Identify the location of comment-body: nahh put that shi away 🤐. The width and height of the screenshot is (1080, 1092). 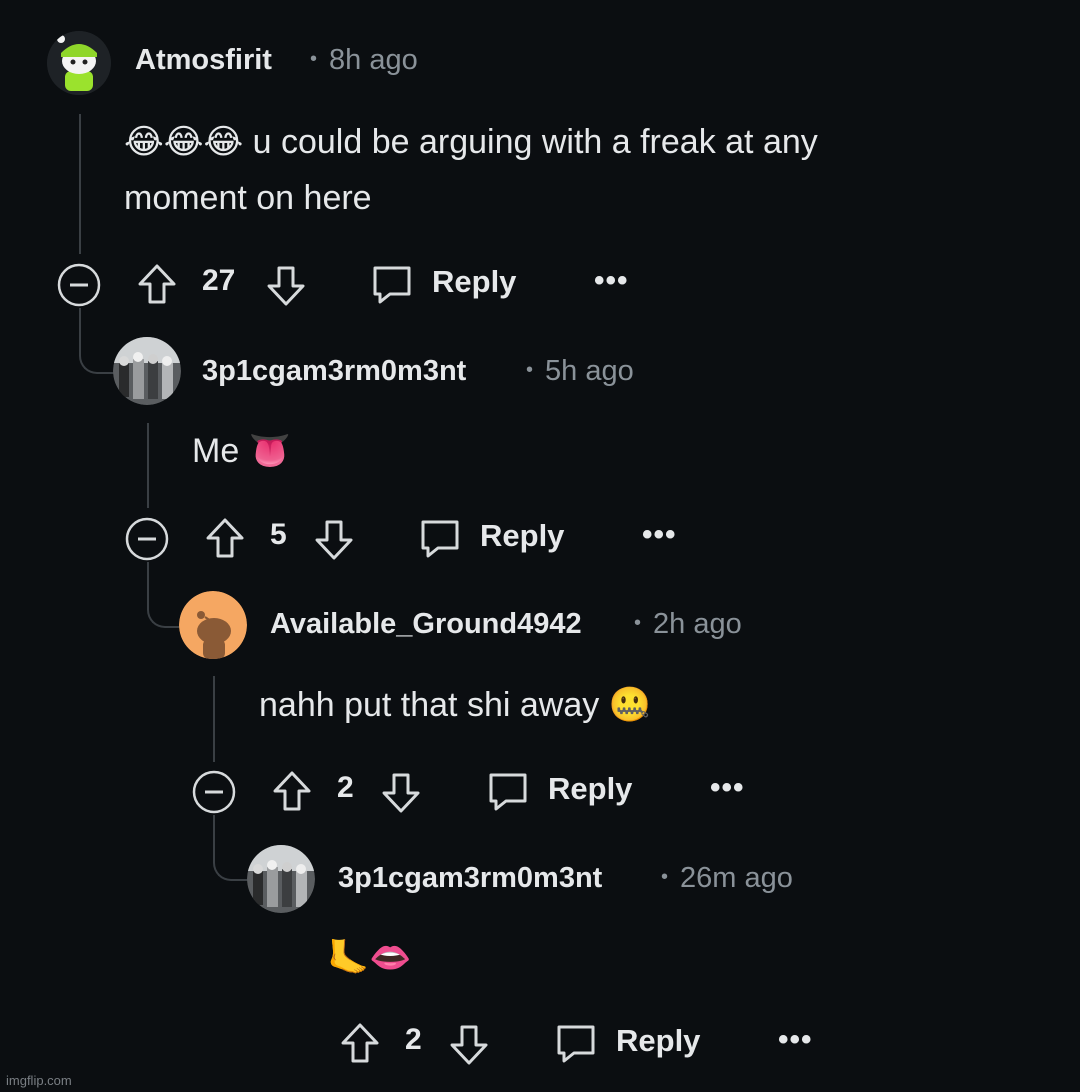
(455, 705).